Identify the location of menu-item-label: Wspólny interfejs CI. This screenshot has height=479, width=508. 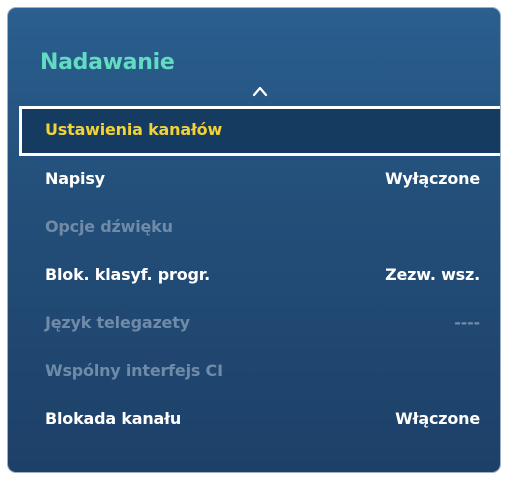
(134, 370).